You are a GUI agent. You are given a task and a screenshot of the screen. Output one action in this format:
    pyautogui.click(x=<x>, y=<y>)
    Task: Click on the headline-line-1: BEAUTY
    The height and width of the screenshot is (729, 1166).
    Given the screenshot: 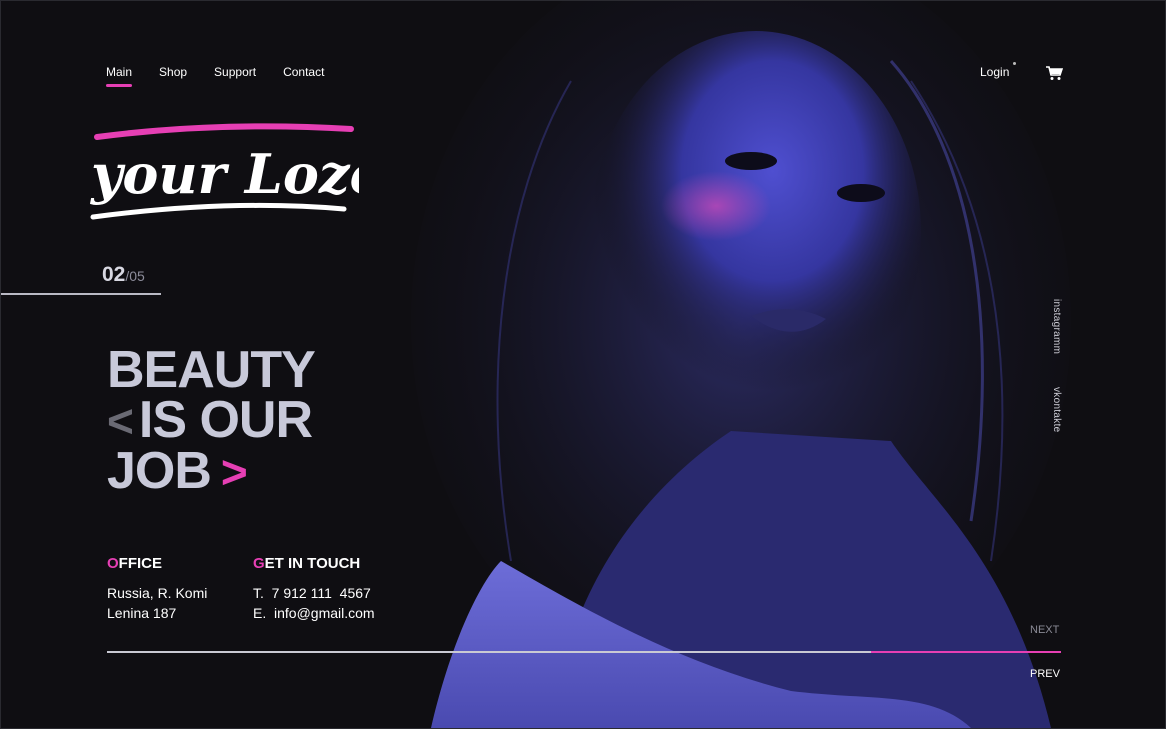 What is the action you would take?
    pyautogui.click(x=211, y=370)
    